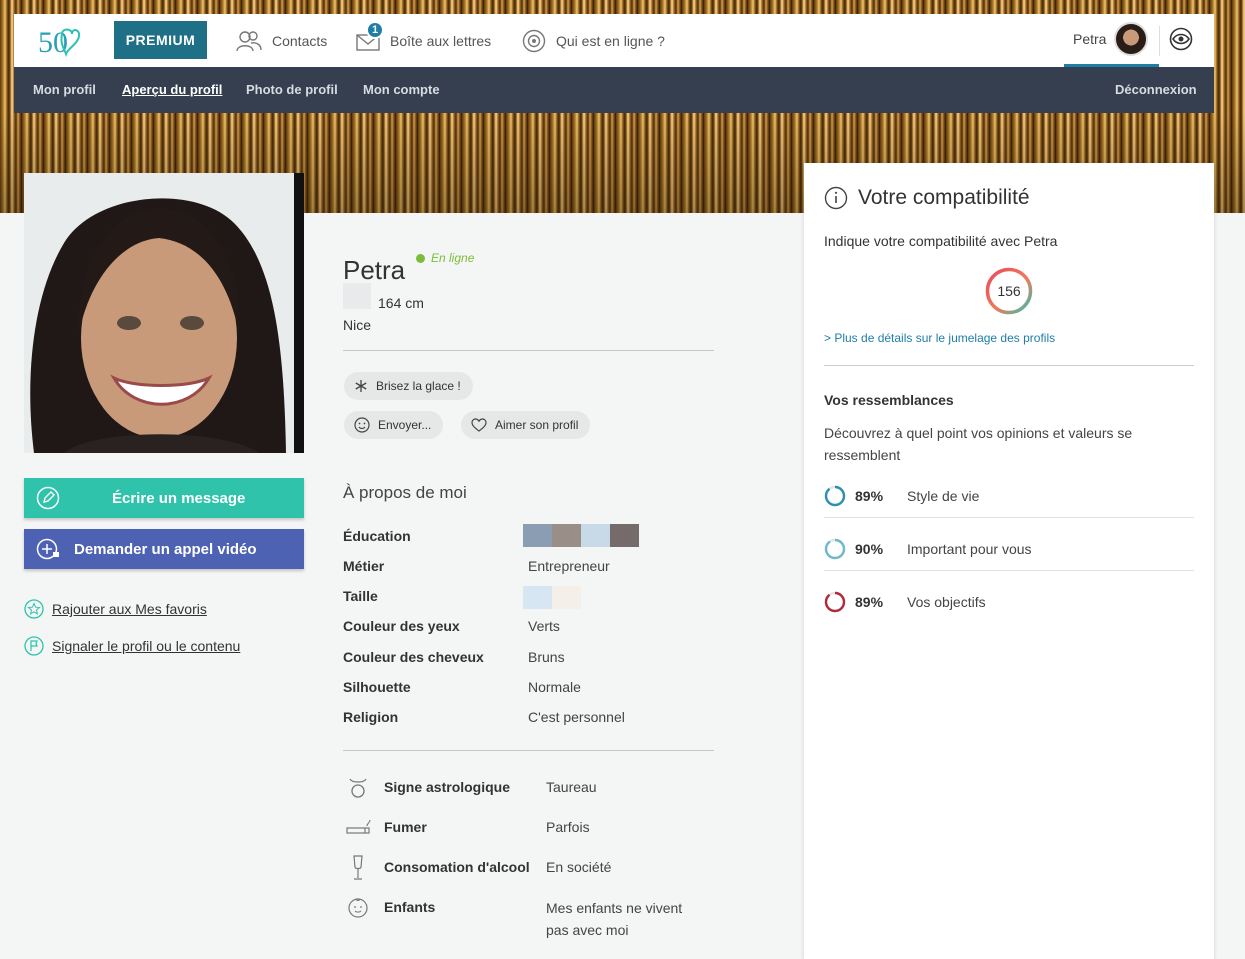  I want to click on premium-button: PREMIUM, so click(160, 40).